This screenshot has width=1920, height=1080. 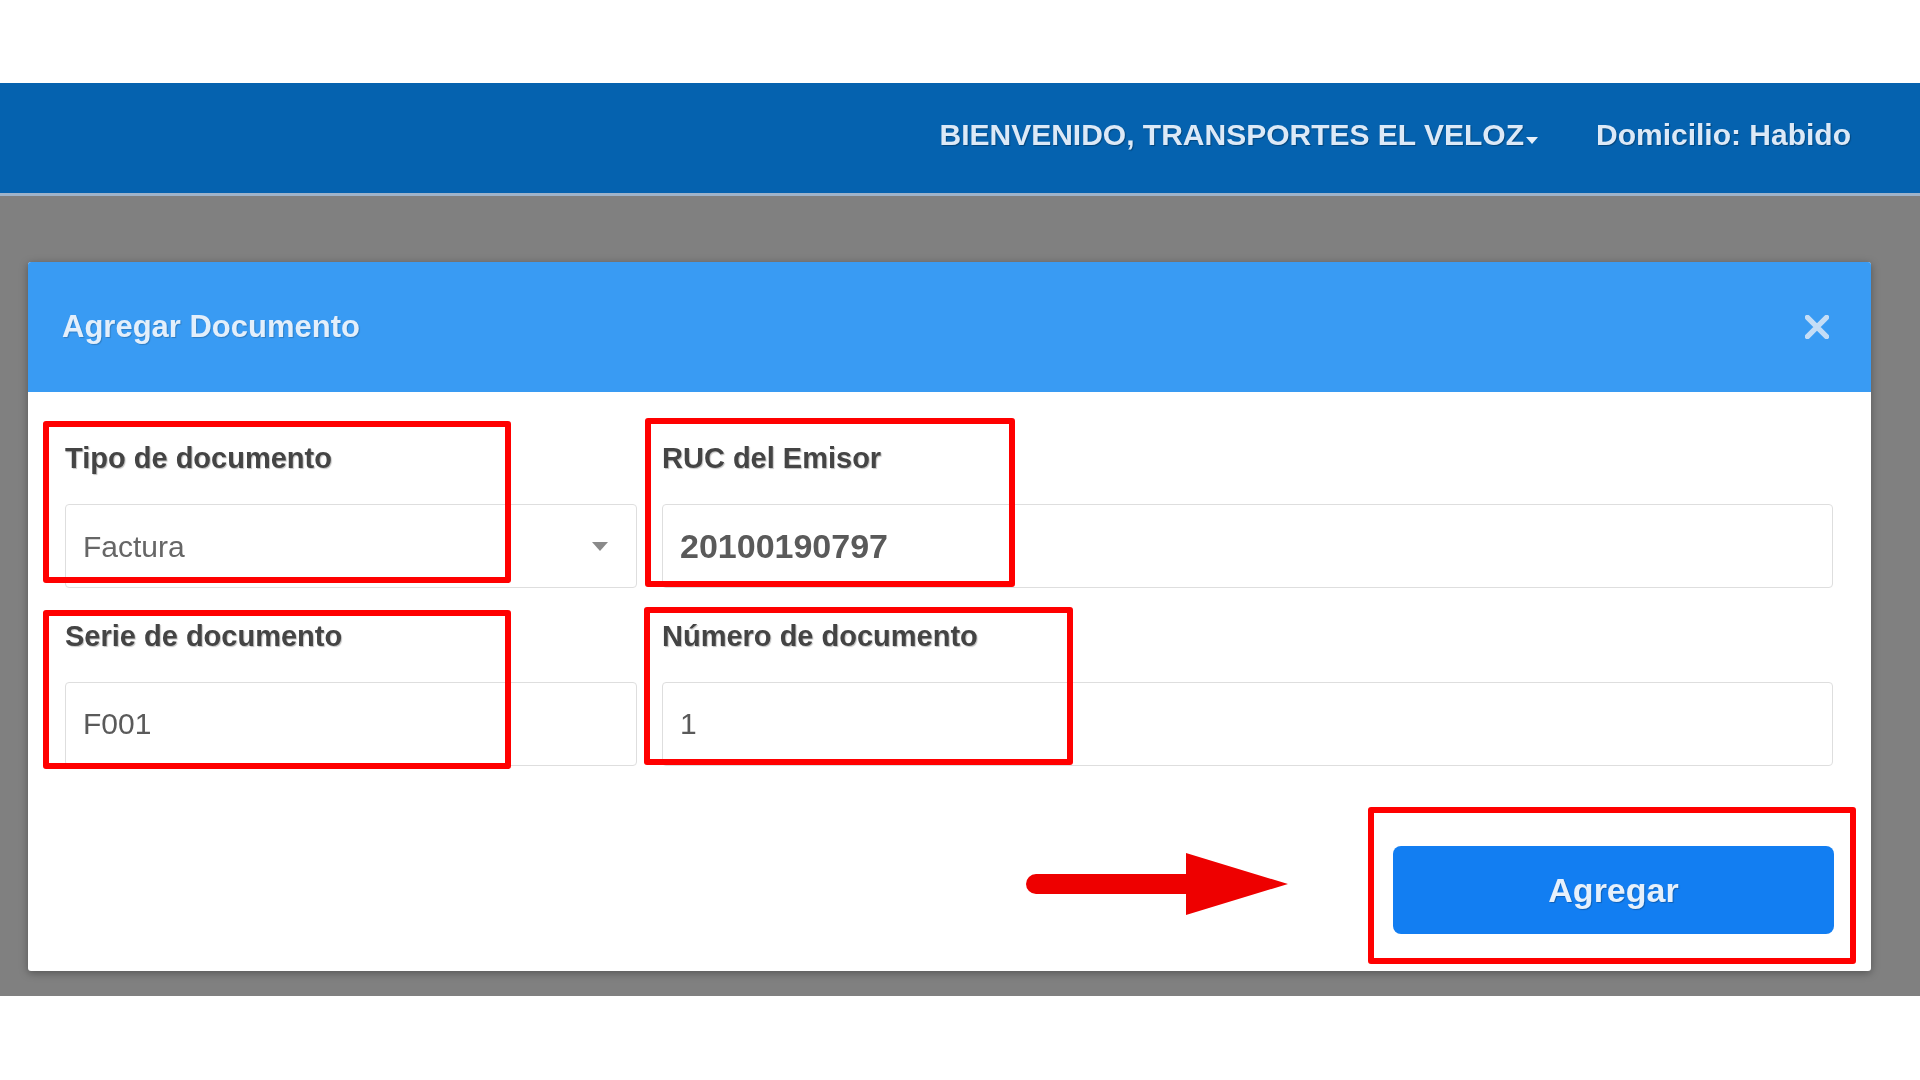 What do you see at coordinates (1247, 546) in the screenshot?
I see `text-input-field: 20100190797` at bounding box center [1247, 546].